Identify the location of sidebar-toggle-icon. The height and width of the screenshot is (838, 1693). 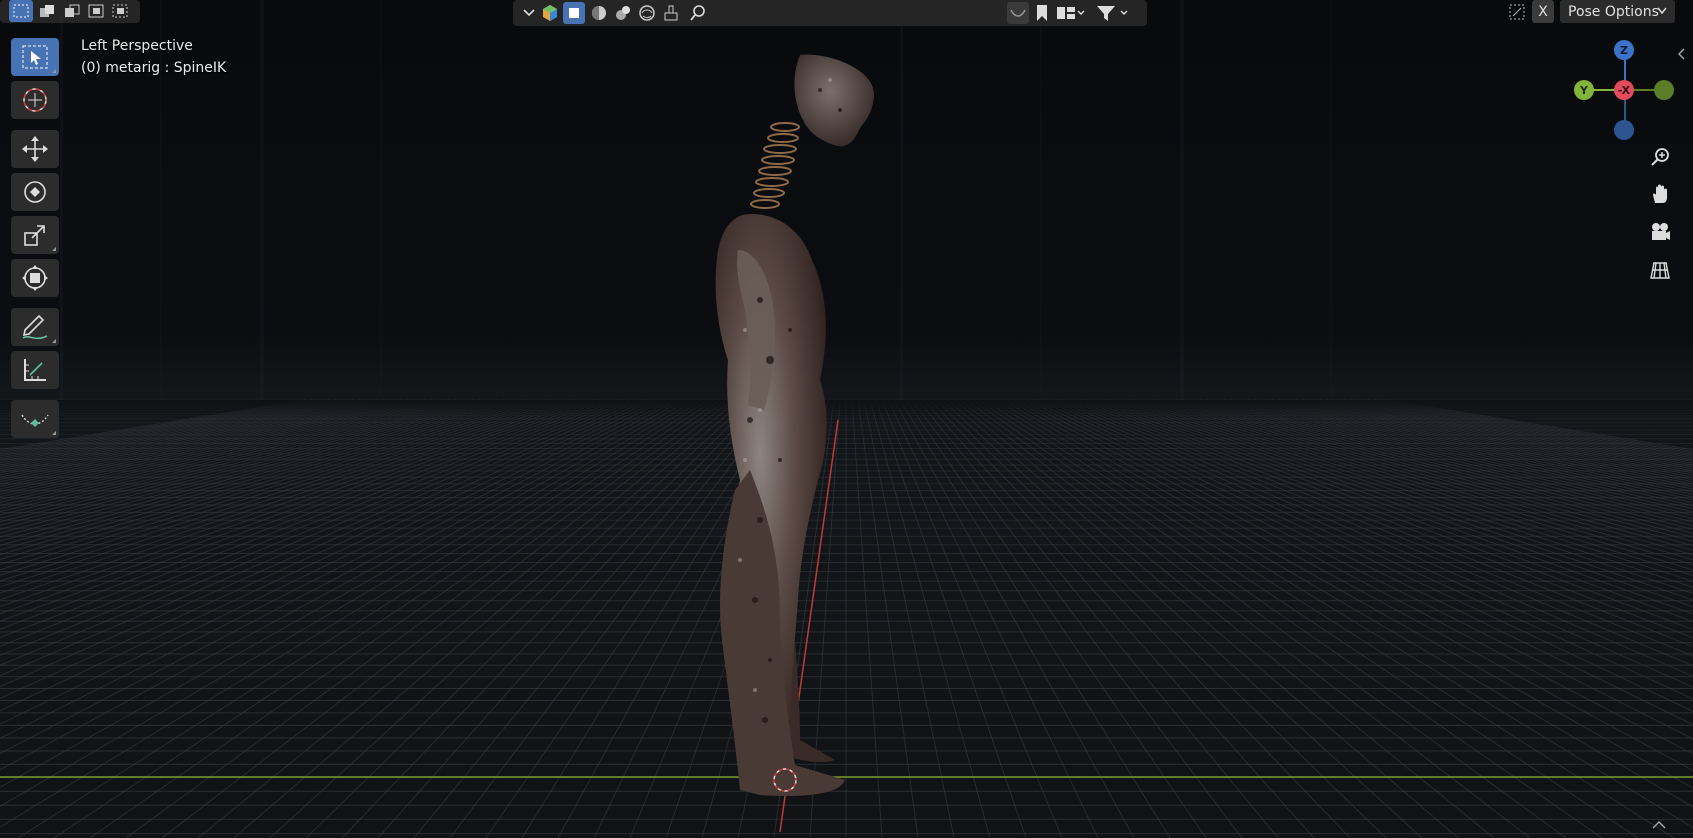
(1681, 54).